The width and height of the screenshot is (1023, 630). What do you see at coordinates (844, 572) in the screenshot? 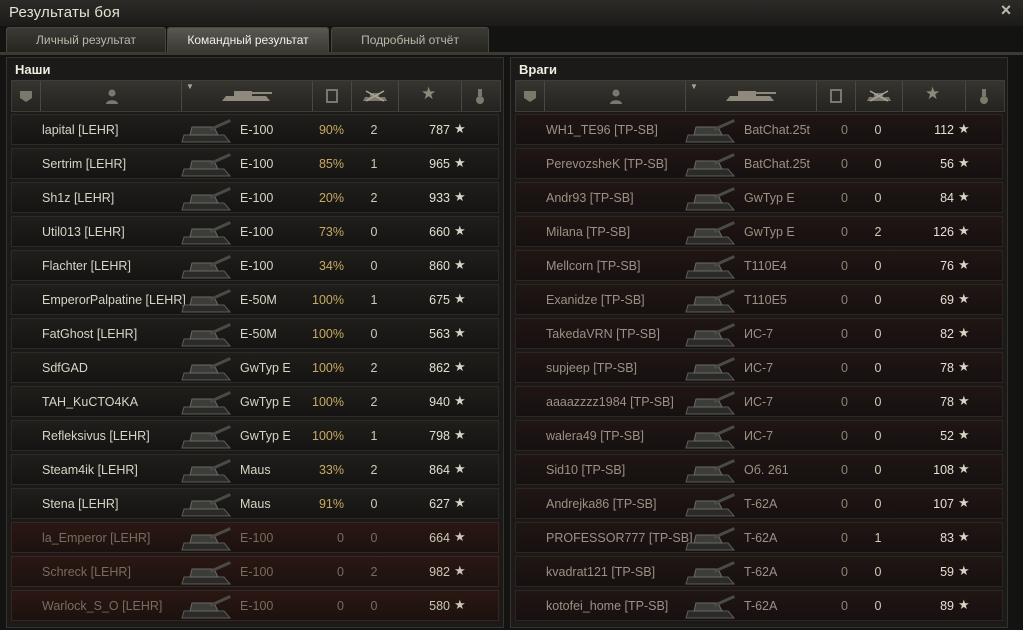
I see `damage-value: 0` at bounding box center [844, 572].